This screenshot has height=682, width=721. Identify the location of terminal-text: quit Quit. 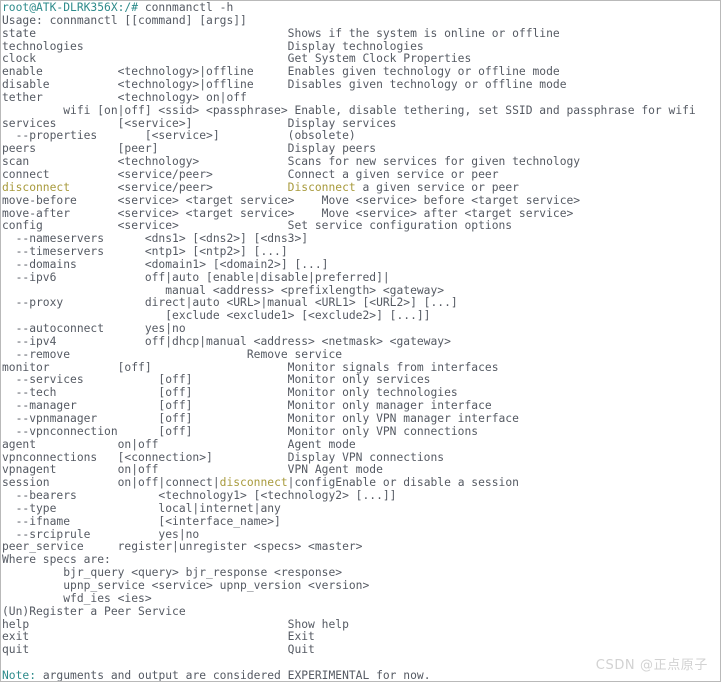
(158, 650).